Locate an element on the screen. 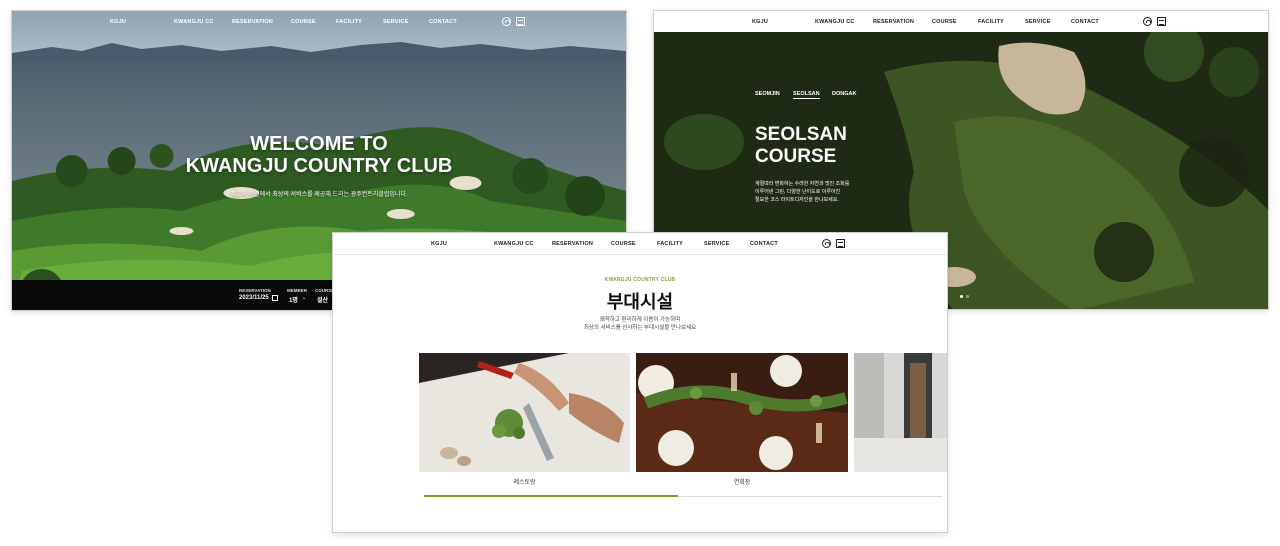  hero-title-line1: WELCOME TO is located at coordinates (319, 144).